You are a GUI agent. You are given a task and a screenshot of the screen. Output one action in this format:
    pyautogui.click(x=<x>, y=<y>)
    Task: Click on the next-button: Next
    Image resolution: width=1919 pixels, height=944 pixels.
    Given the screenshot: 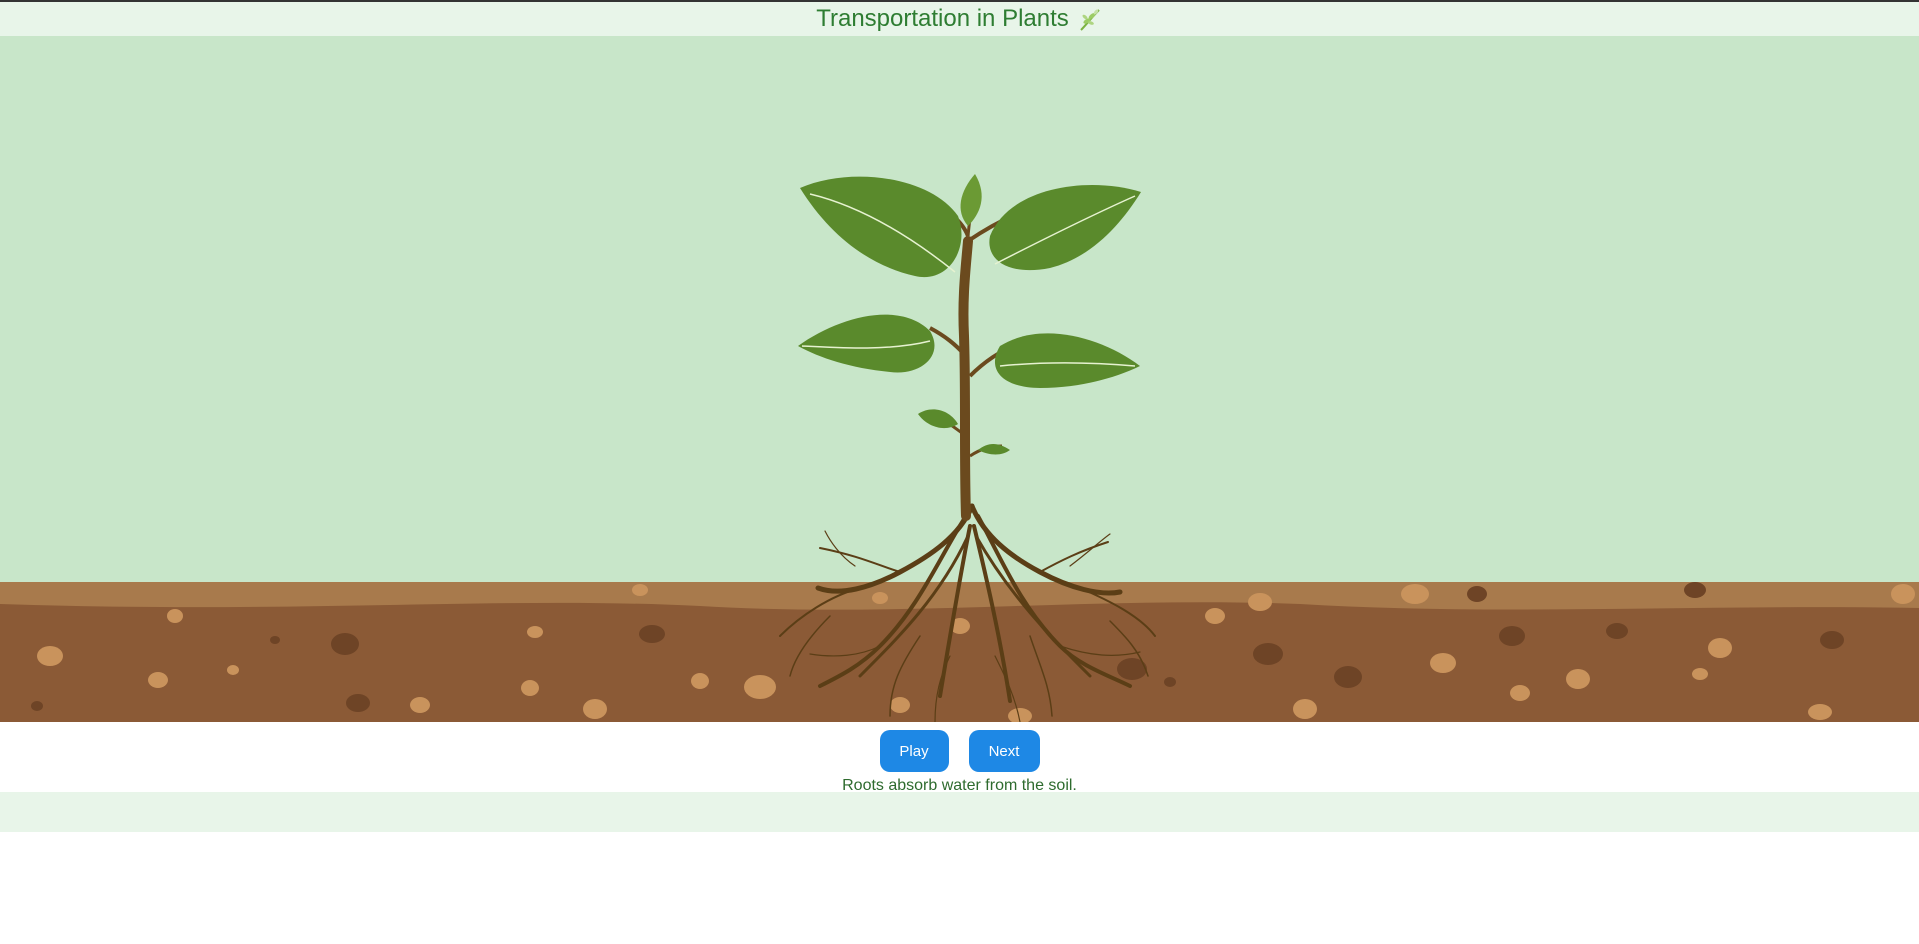 What is the action you would take?
    pyautogui.click(x=1004, y=751)
    